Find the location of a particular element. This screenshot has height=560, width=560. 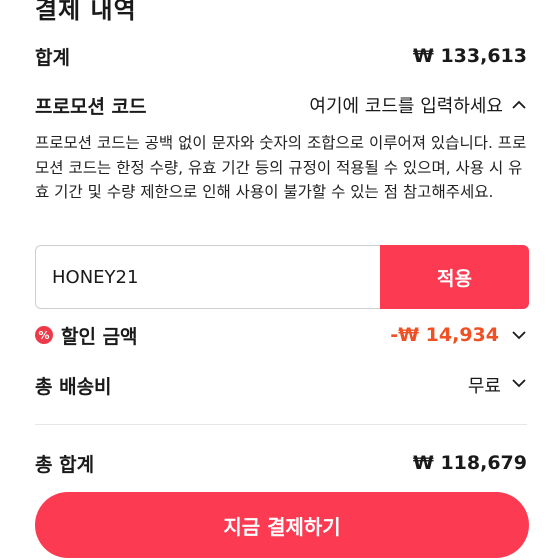

apply-button: 적용 is located at coordinates (454, 277).